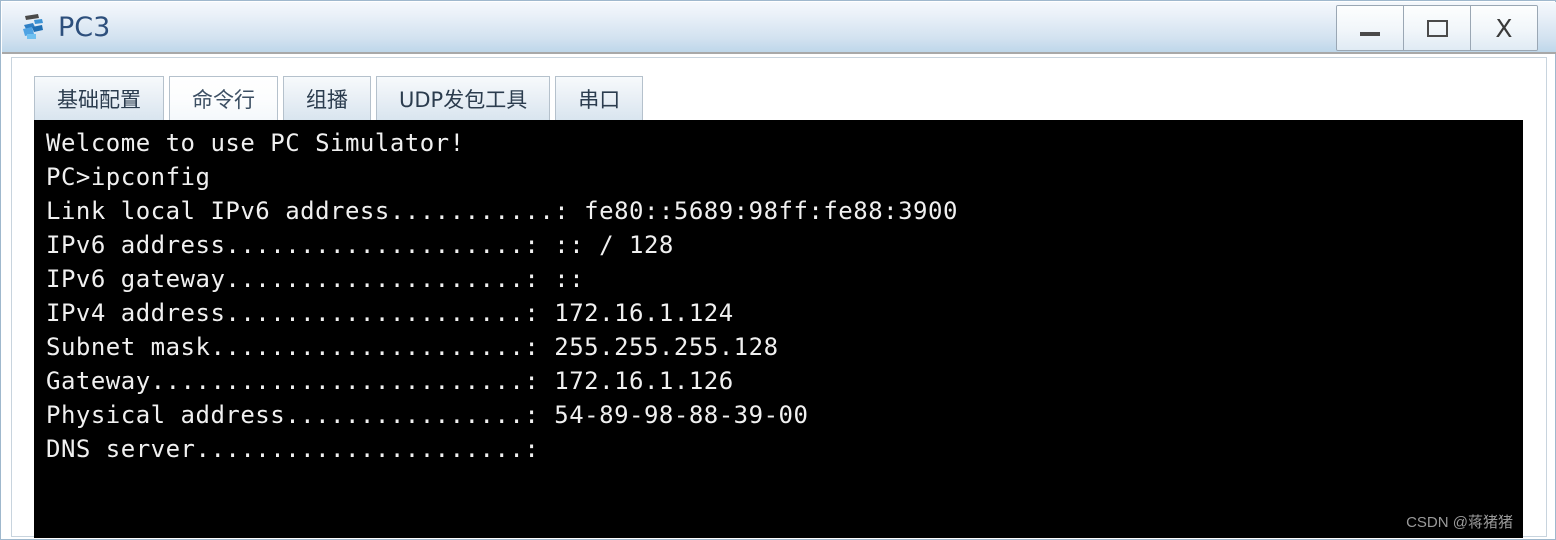 The image size is (1556, 540). What do you see at coordinates (99, 98) in the screenshot?
I see `tab-basic-config: 基础配置` at bounding box center [99, 98].